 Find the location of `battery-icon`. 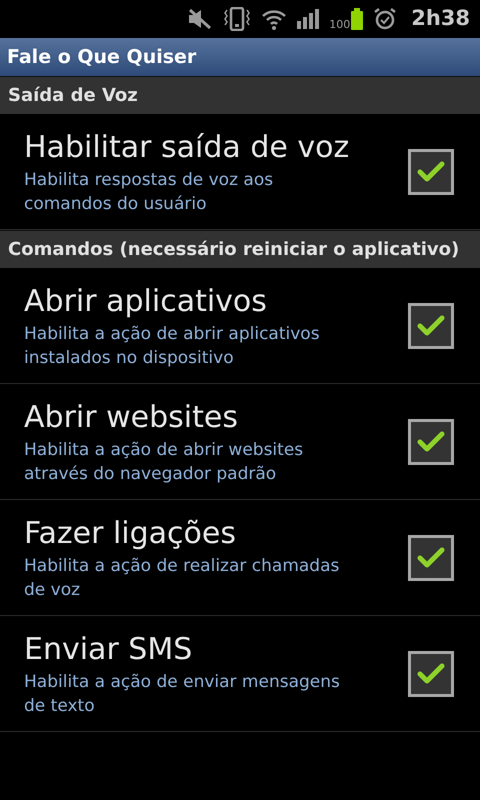

battery-icon is located at coordinates (357, 19).